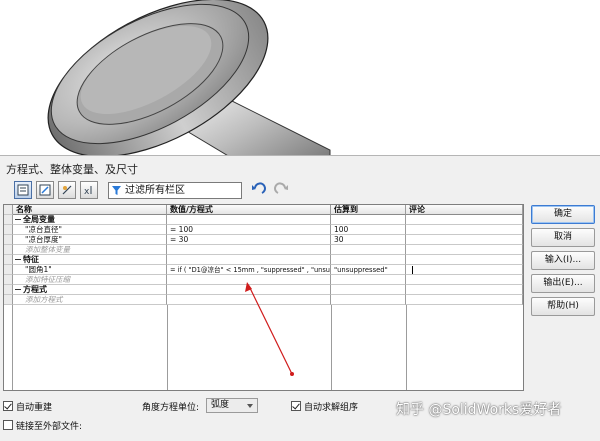  I want to click on filter-icon, so click(116, 190).